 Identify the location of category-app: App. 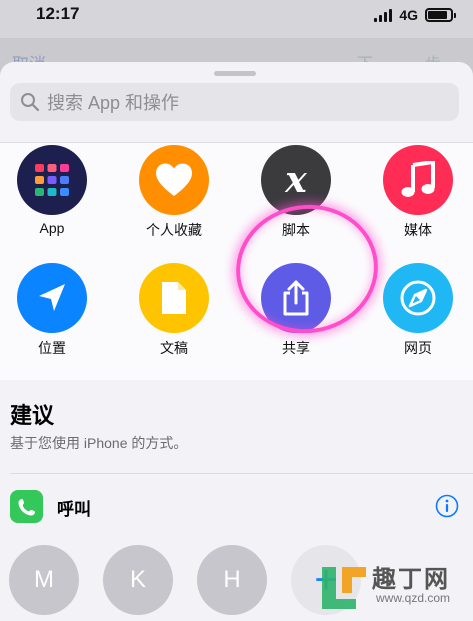
(53, 190).